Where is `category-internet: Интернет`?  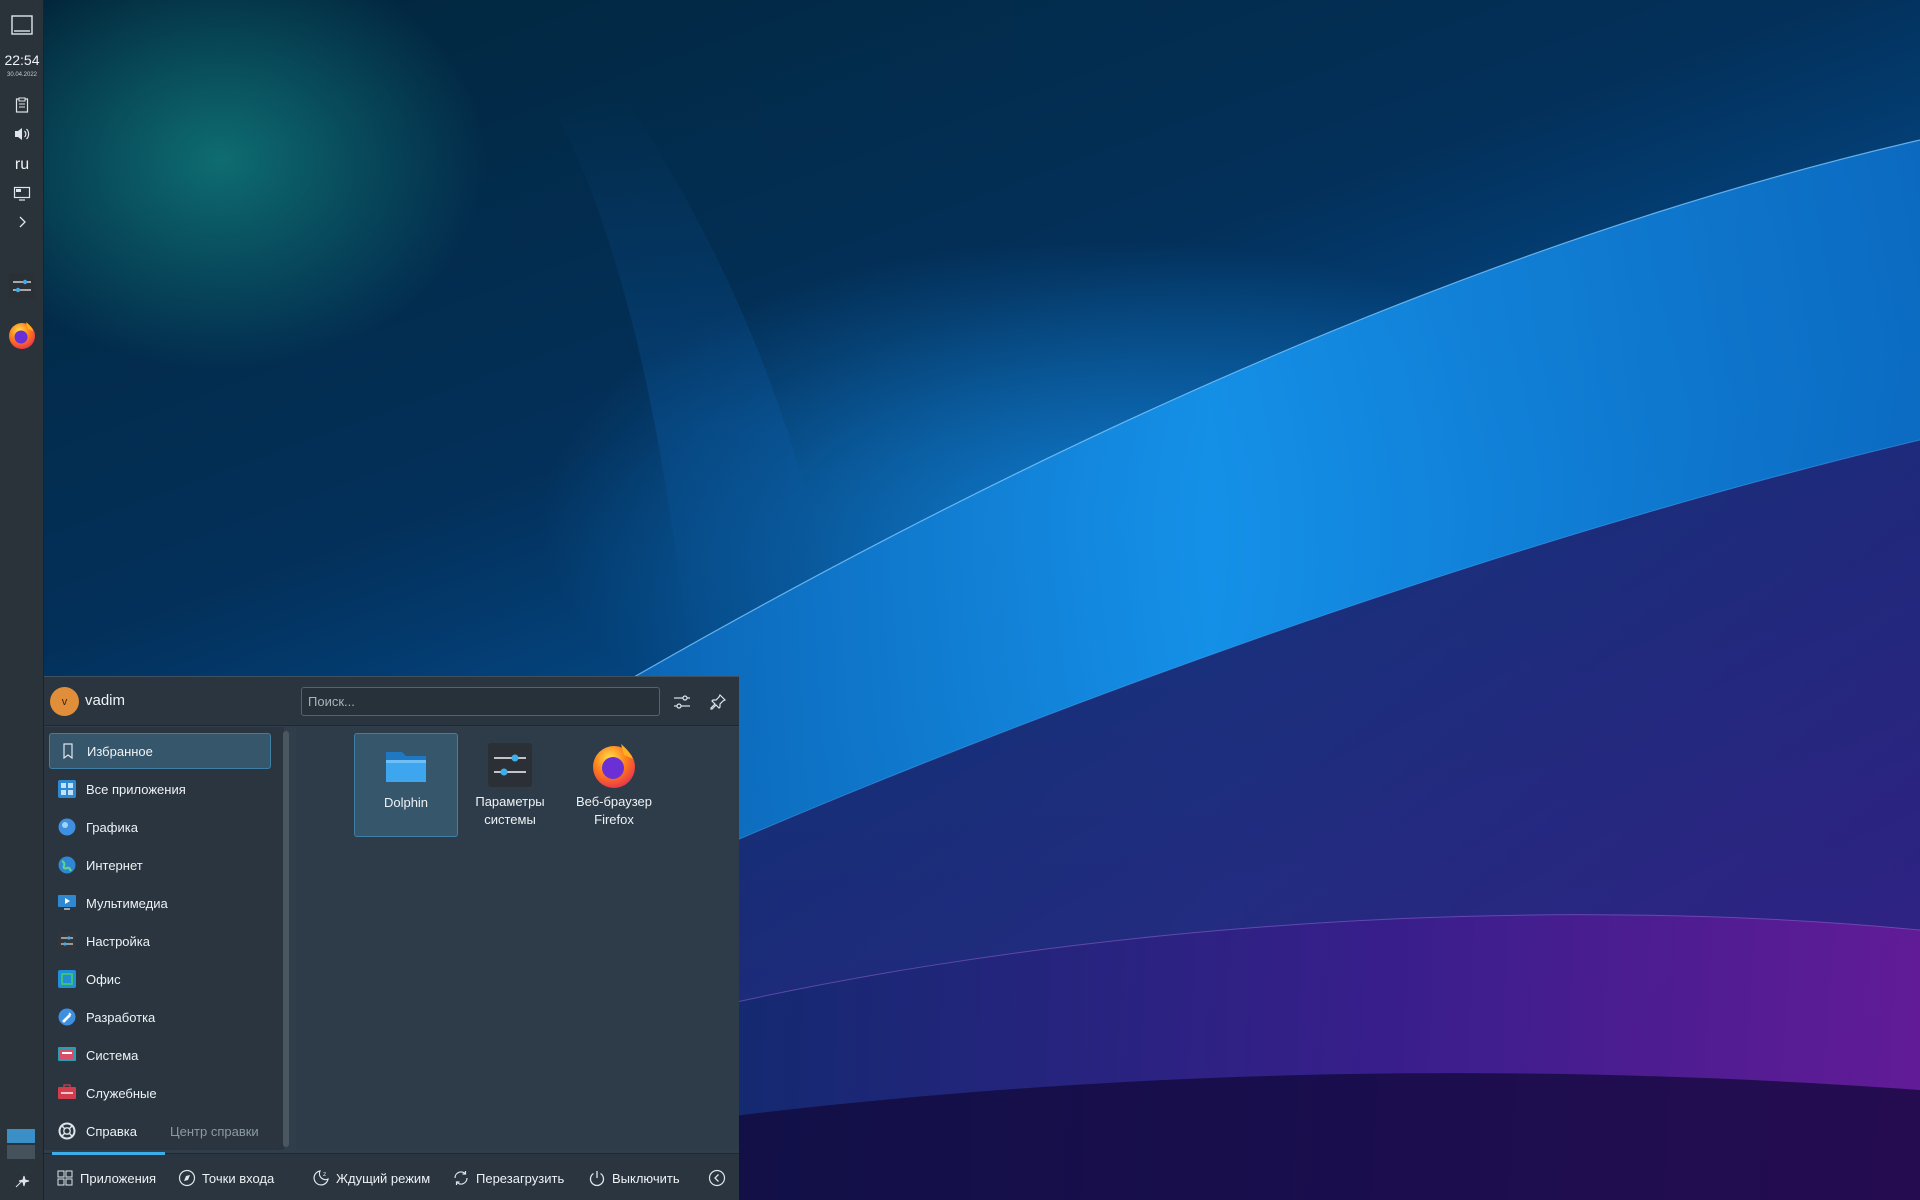
category-internet: Интернет is located at coordinates (160, 865).